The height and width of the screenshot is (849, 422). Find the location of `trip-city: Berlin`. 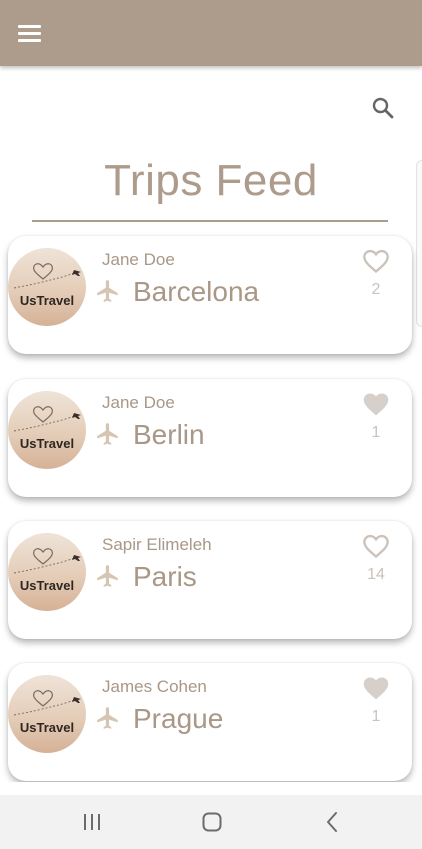

trip-city: Berlin is located at coordinates (169, 434).